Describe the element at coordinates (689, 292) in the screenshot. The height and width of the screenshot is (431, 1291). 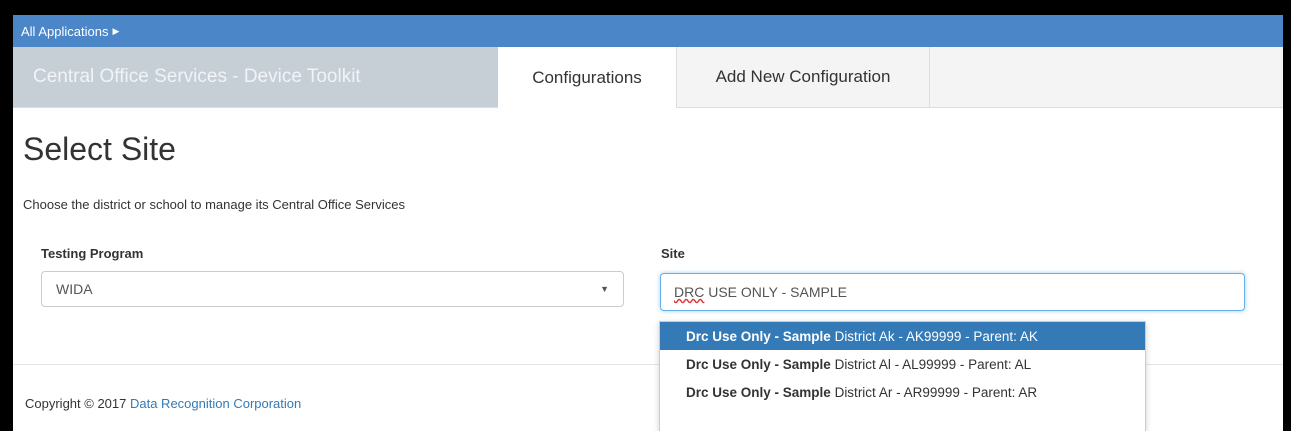
I see `site-input-prefix: DRC` at that location.